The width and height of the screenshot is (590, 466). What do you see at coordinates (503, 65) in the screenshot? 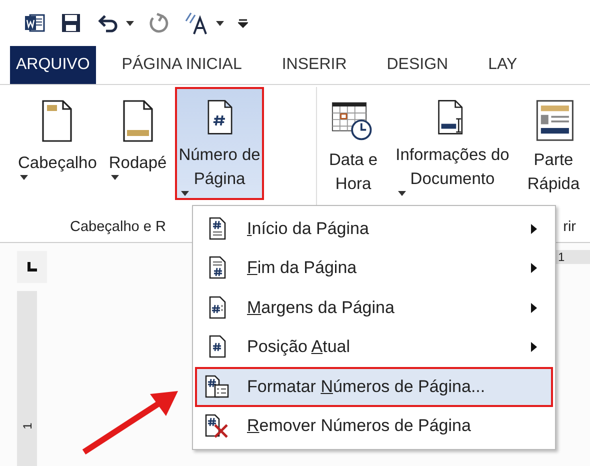
I see `ribbon-tab: LAY` at bounding box center [503, 65].